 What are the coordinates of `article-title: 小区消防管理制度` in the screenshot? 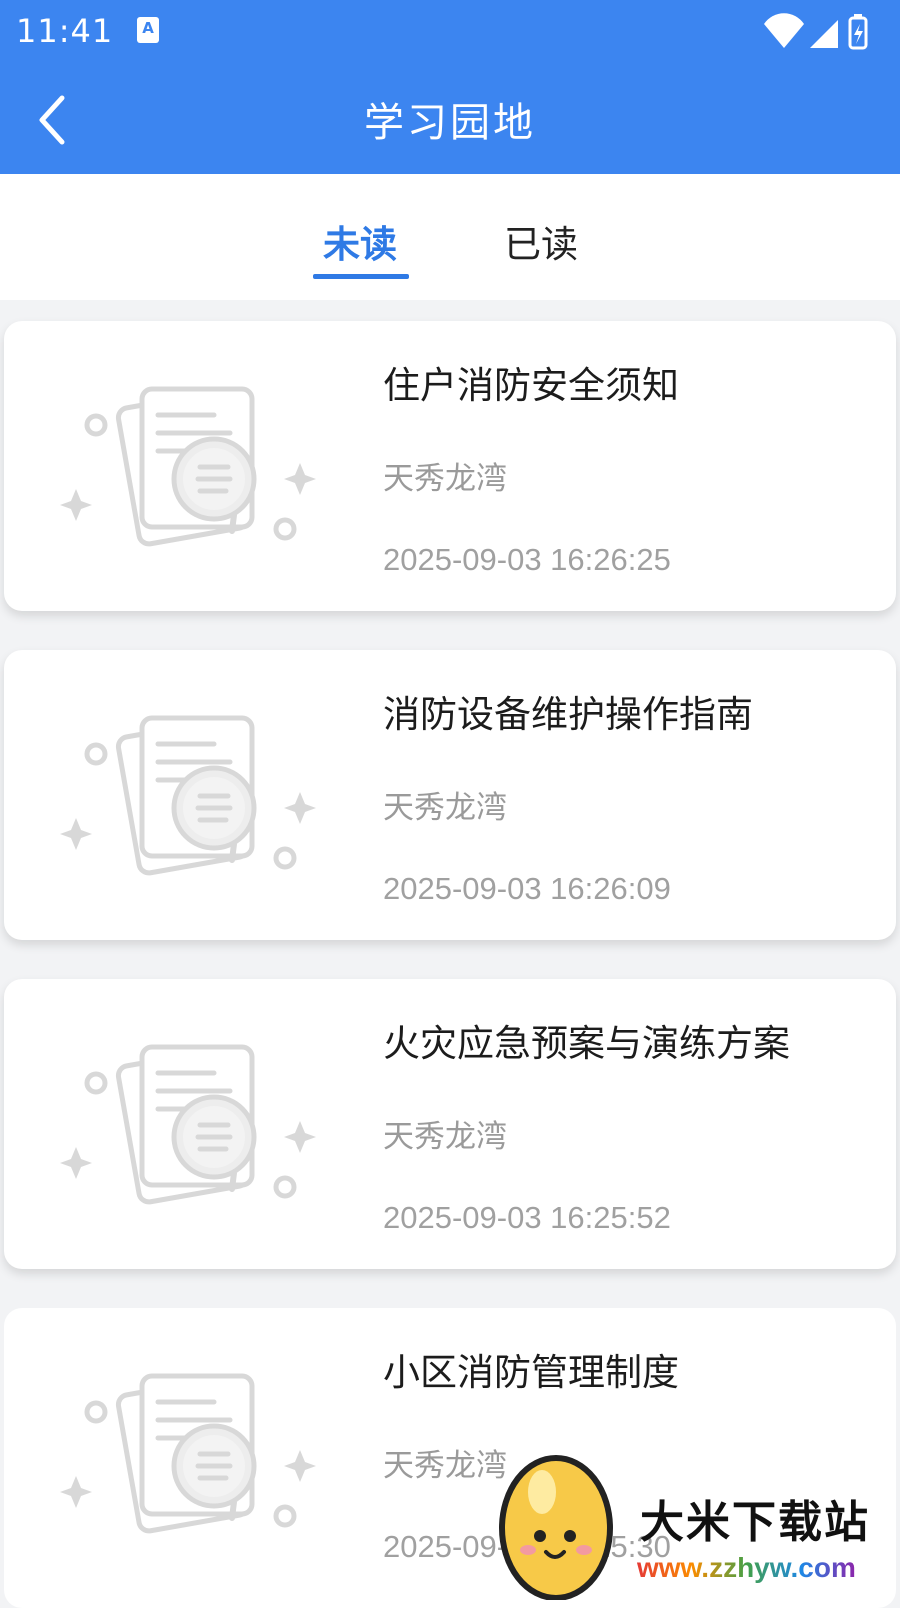 It's located at (531, 1372).